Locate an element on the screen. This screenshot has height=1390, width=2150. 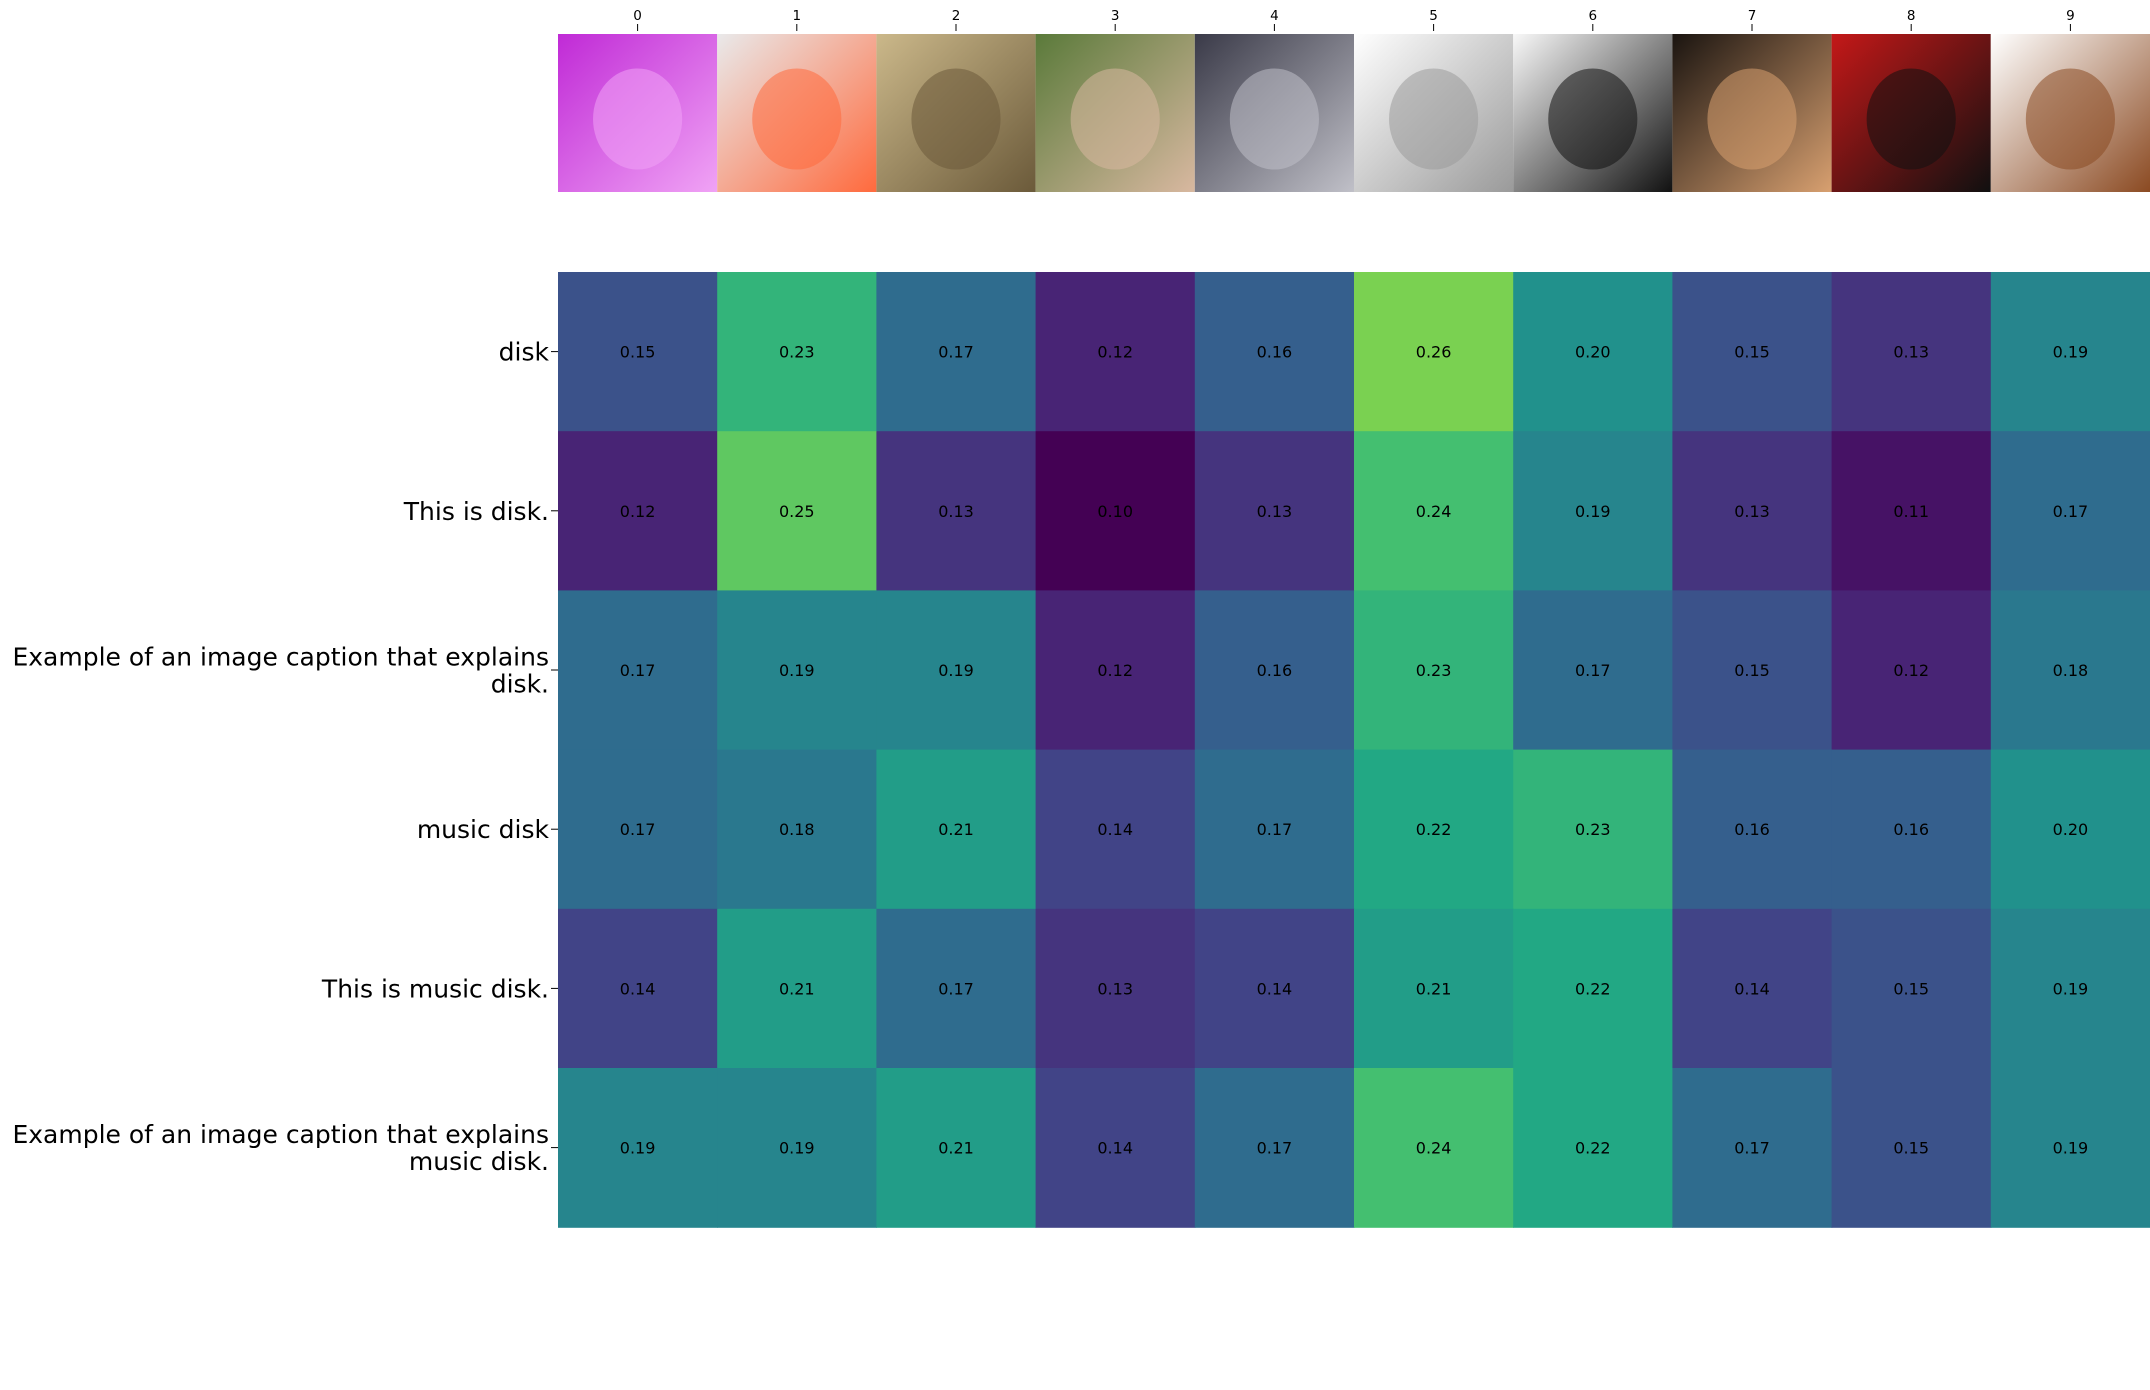
thumbnail-hard-disk-drive-photo is located at coordinates (1434, 113).